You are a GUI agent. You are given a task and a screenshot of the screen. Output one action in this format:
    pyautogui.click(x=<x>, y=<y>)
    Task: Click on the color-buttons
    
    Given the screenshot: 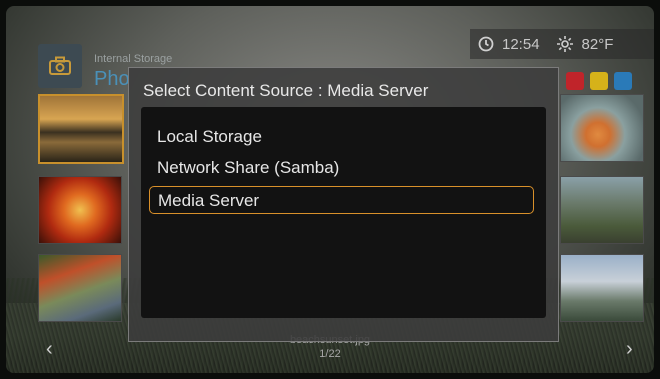 What is the action you would take?
    pyautogui.click(x=599, y=81)
    